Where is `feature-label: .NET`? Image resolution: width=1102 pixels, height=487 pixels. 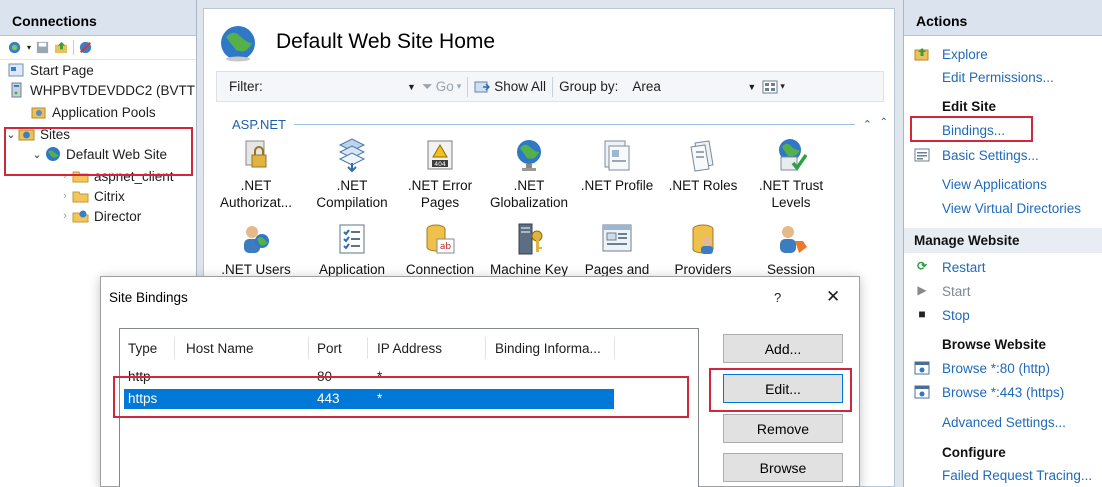
feature-label: .NET is located at coordinates (256, 185).